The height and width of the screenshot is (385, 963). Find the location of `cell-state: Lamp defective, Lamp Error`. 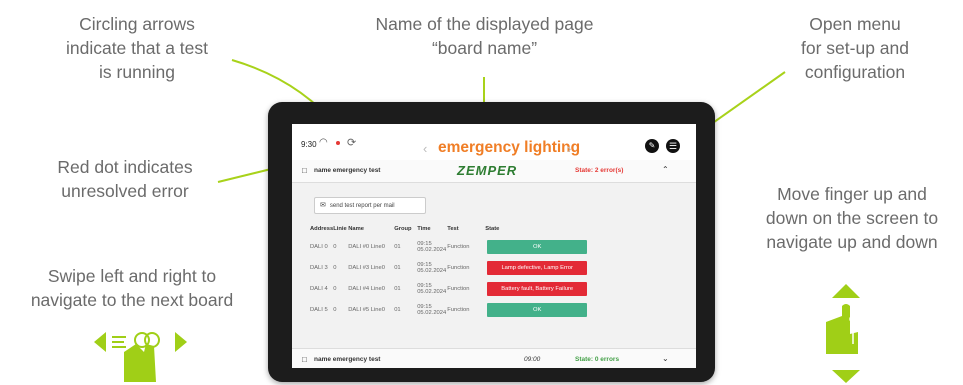

cell-state: Lamp defective, Lamp Error is located at coordinates (537, 267).